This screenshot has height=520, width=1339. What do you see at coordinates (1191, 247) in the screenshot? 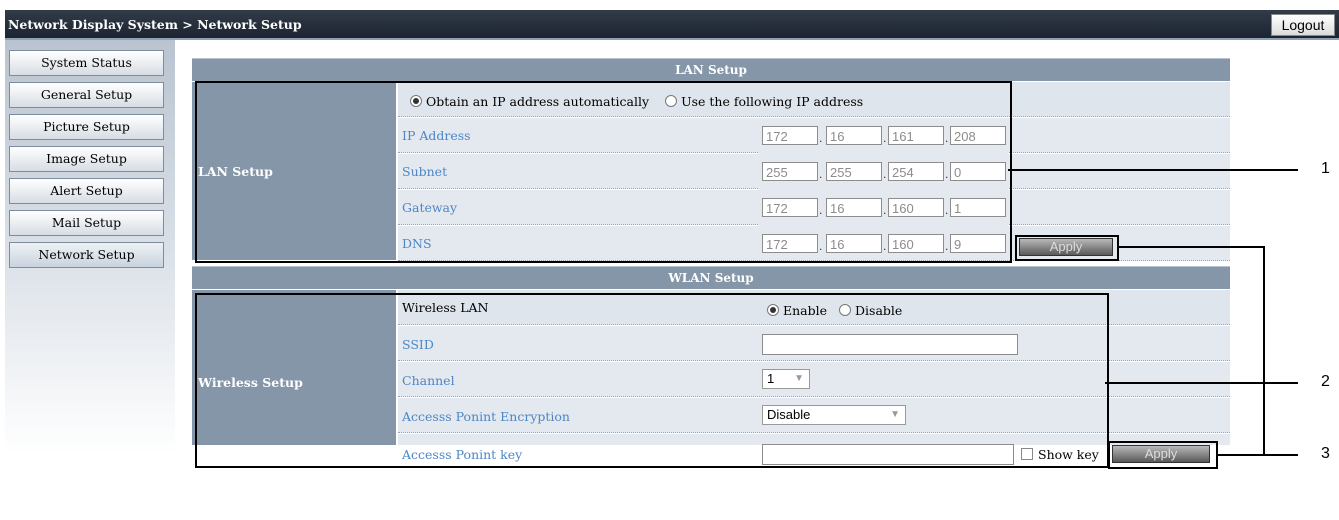
I see `callout-line-3a` at bounding box center [1191, 247].